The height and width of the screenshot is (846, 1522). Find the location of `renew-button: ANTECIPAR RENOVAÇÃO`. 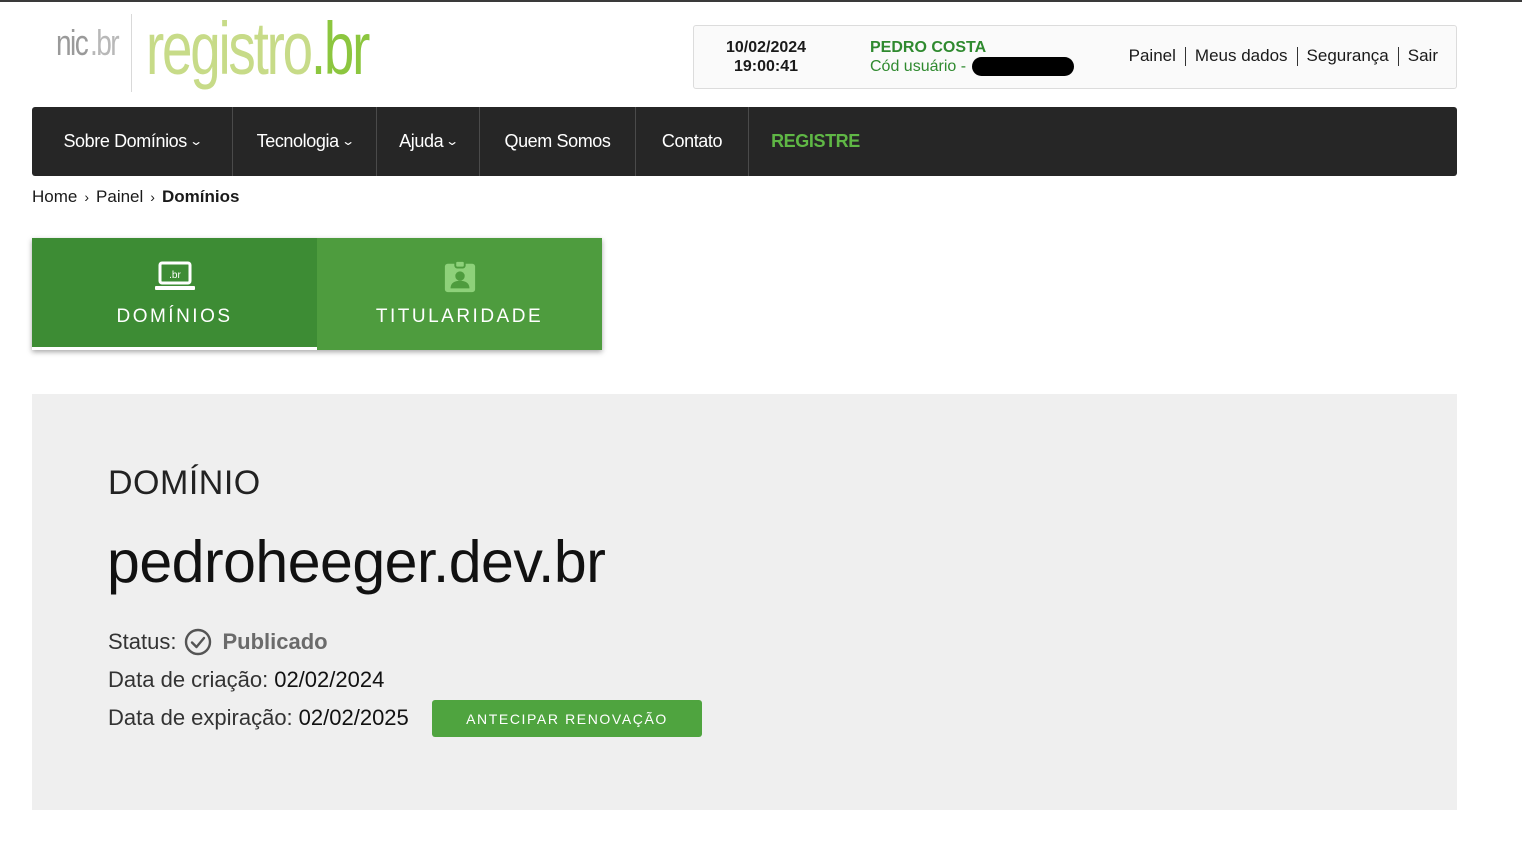

renew-button: ANTECIPAR RENOVAÇÃO is located at coordinates (567, 718).